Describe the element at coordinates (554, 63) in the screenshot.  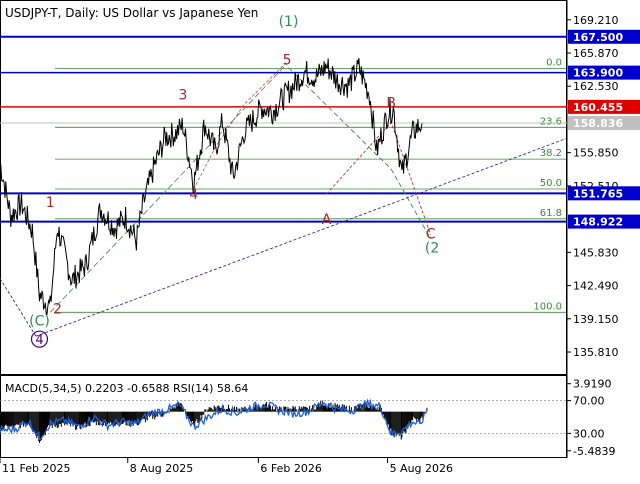
I see `fib-label: 0.0` at that location.